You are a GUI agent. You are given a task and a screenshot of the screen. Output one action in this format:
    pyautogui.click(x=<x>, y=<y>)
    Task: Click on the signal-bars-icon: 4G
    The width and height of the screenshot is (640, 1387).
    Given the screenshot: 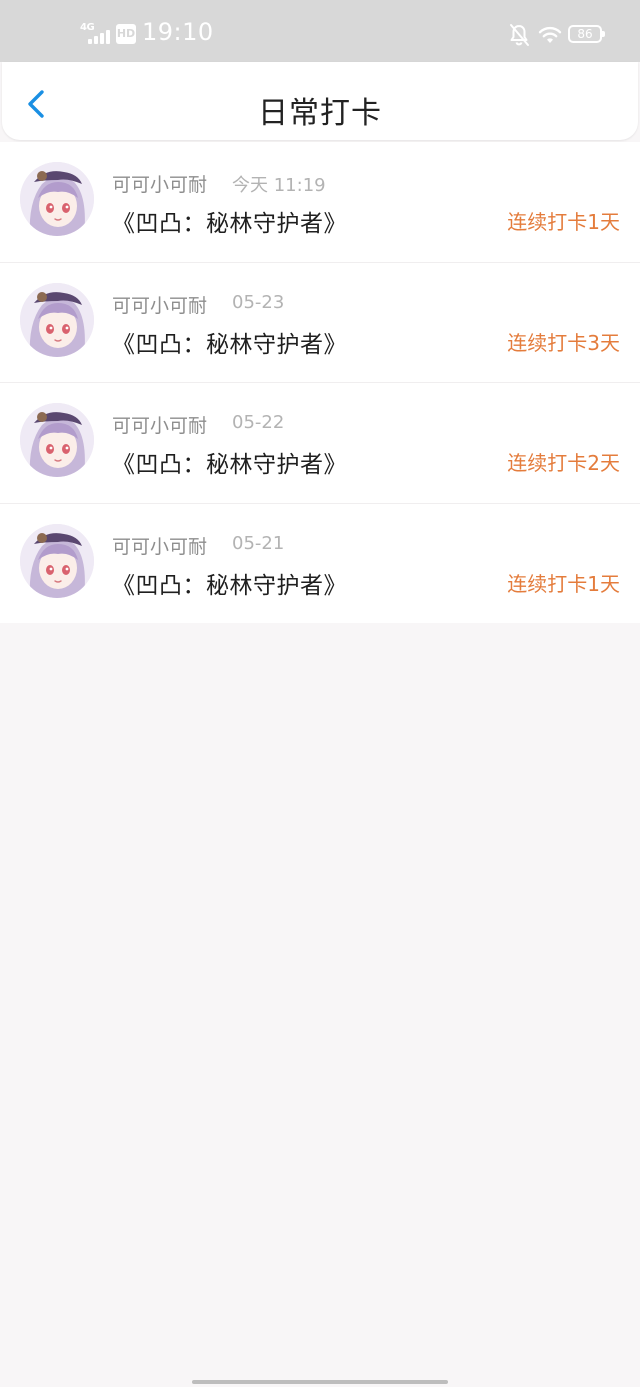 What is the action you would take?
    pyautogui.click(x=97, y=34)
    